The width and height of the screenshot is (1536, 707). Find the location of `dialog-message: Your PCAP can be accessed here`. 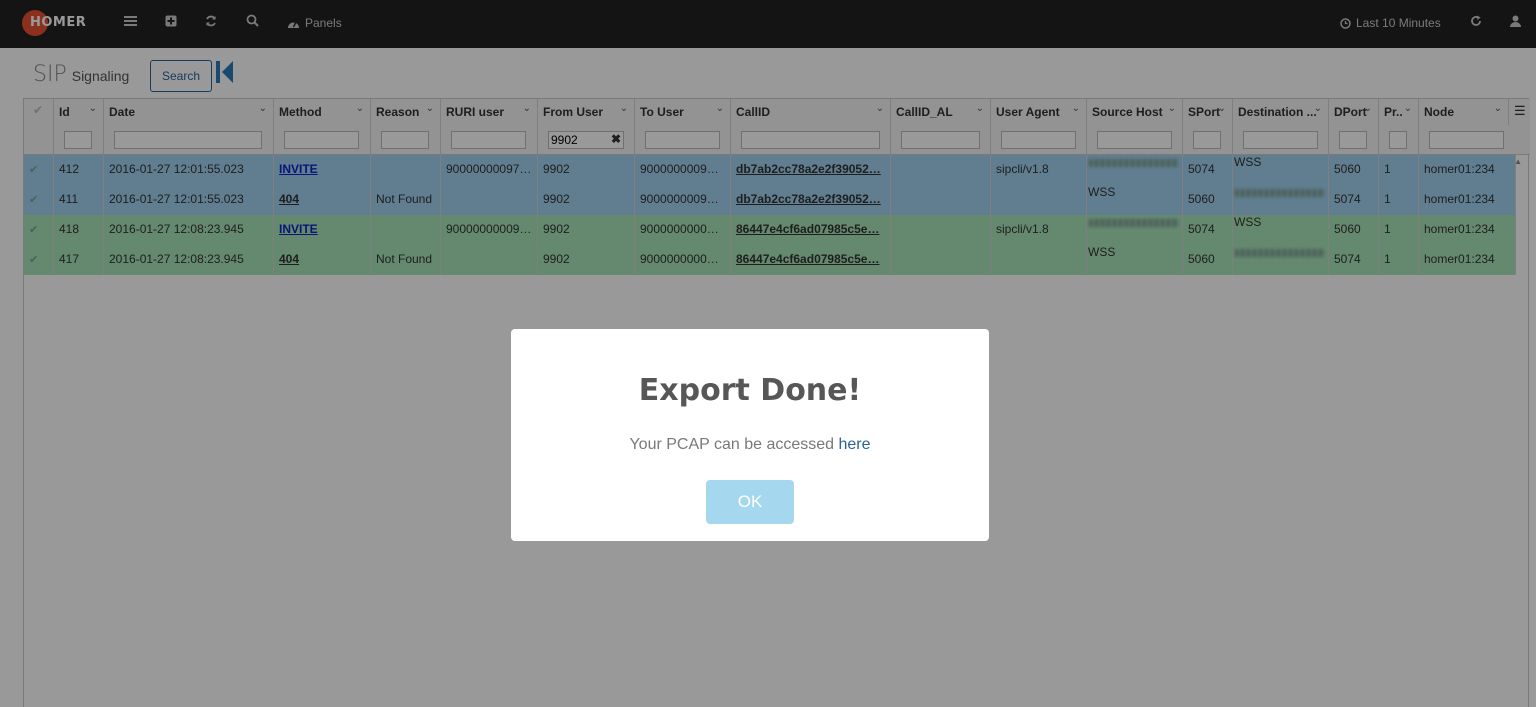

dialog-message: Your PCAP can be accessed here is located at coordinates (750, 445).